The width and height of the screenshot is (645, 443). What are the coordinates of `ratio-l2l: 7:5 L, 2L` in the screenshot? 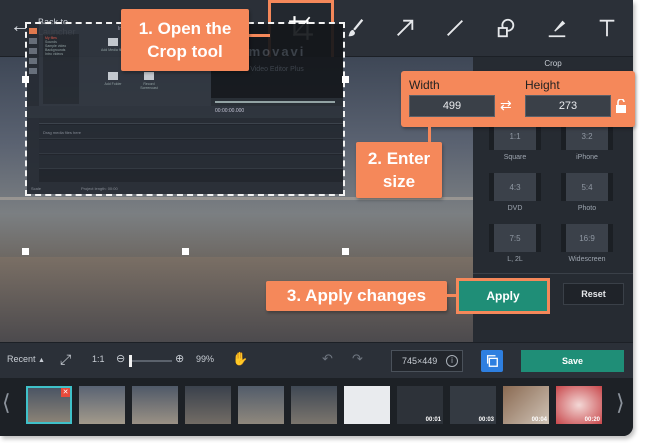 It's located at (515, 243).